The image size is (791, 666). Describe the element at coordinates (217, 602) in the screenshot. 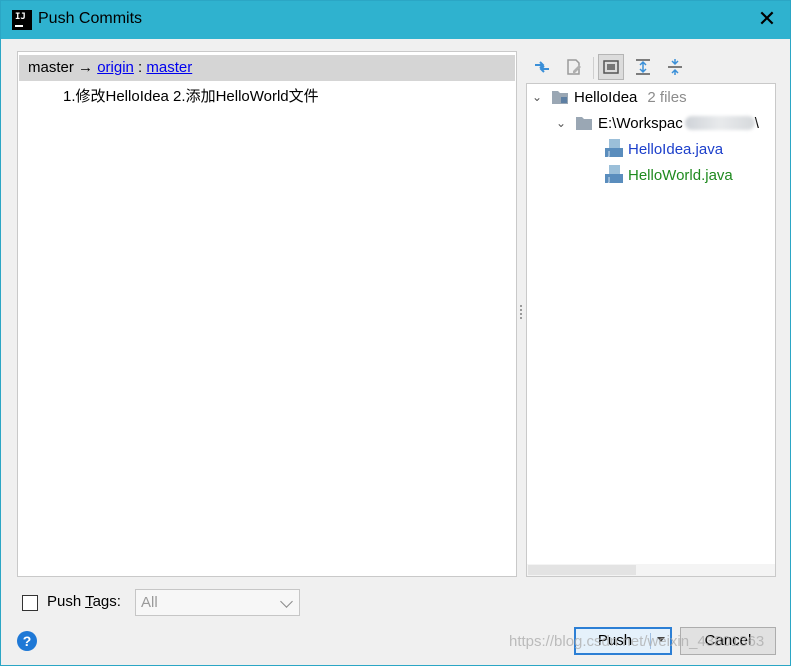

I see `tags-select: All` at that location.